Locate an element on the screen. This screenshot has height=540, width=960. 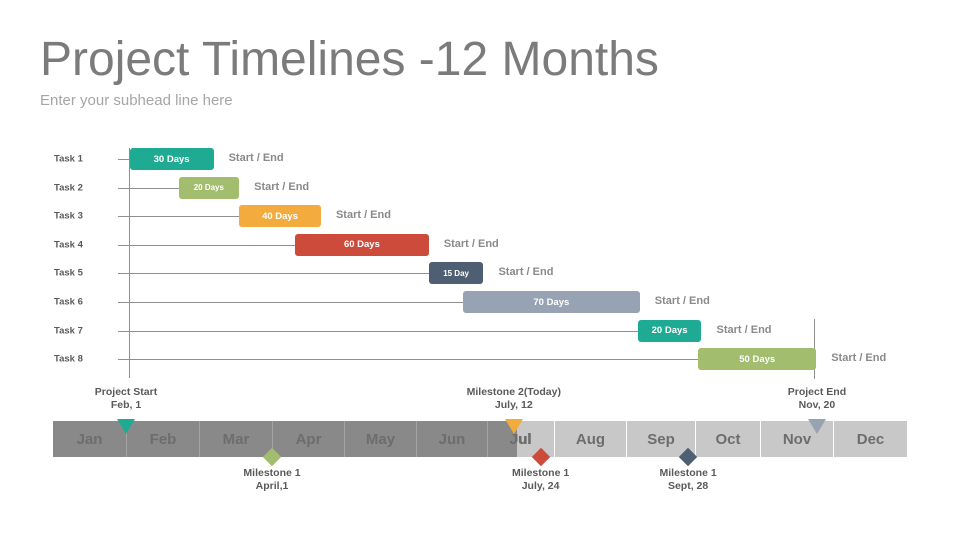
milestone-date: Feb, 1 is located at coordinates (126, 405).